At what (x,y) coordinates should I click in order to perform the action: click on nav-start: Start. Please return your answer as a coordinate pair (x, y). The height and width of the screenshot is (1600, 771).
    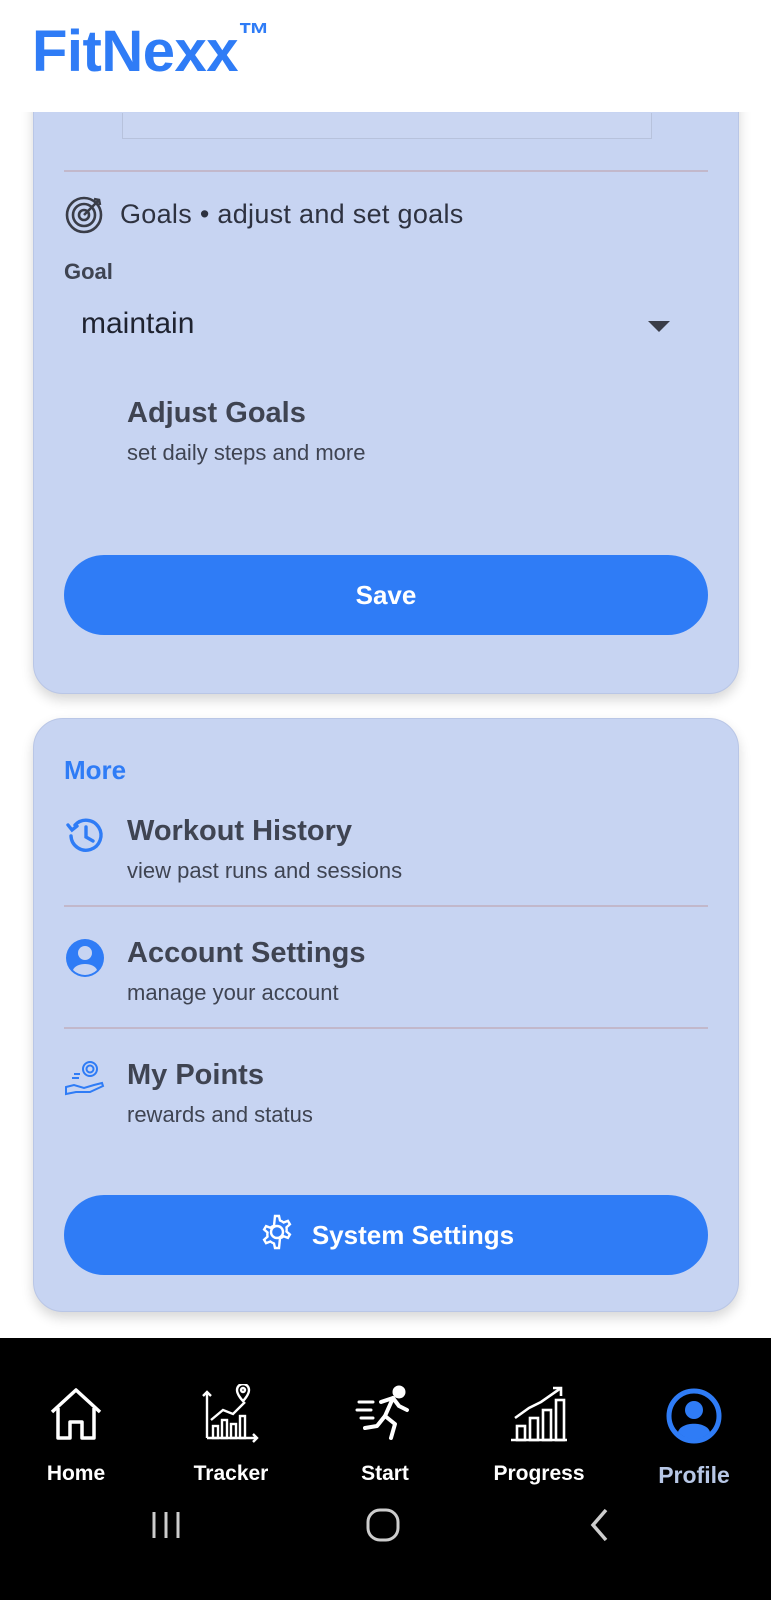
    Looking at the image, I should click on (385, 1432).